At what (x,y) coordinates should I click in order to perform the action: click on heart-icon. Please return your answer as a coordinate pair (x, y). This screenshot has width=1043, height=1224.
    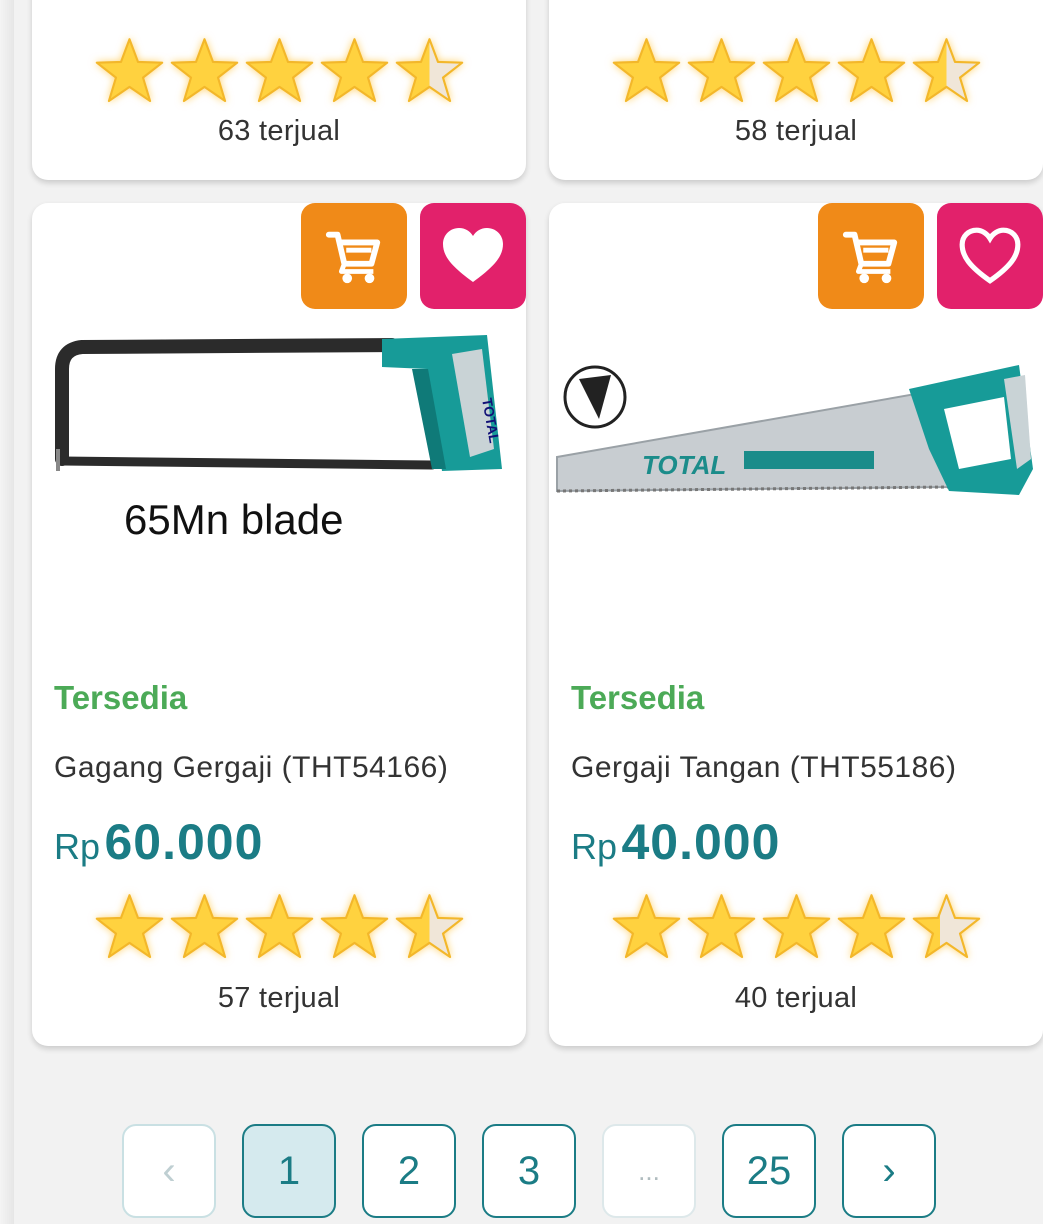
    Looking at the image, I should click on (473, 255).